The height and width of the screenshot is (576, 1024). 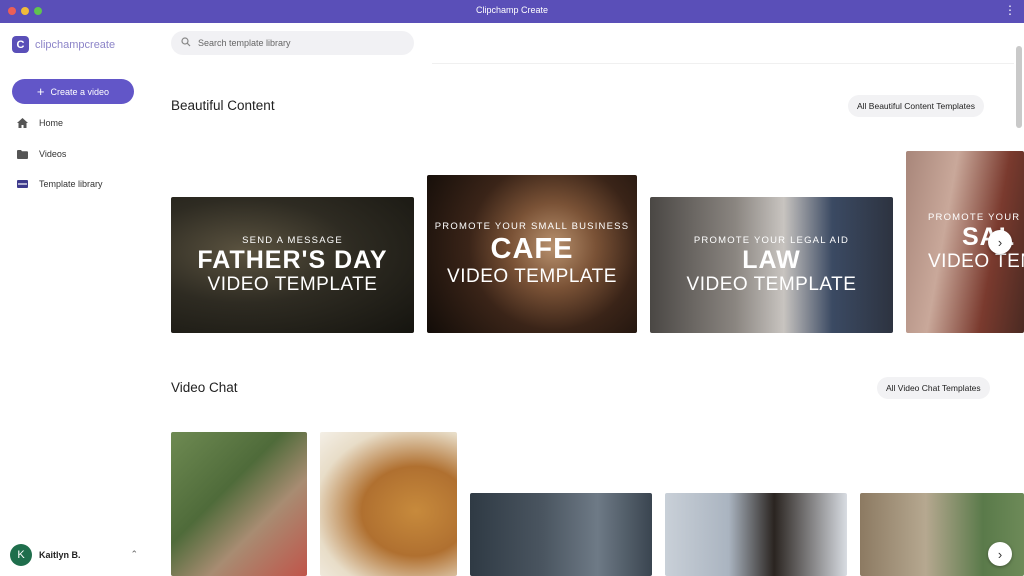 I want to click on card-subtitle: PROMOTE YOUR LEGAL AID, so click(x=771, y=240).